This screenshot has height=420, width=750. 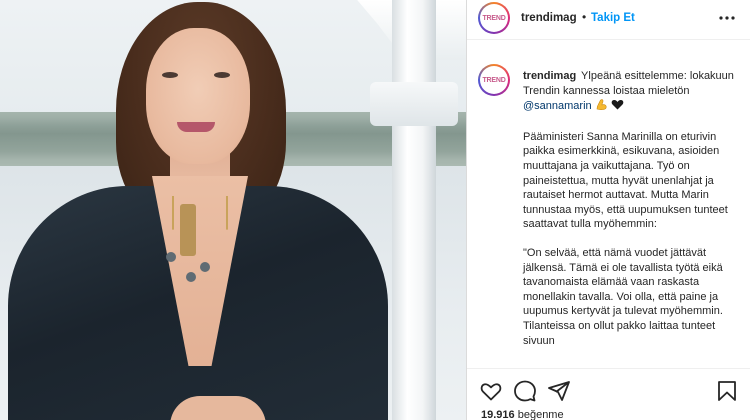 I want to click on background-pillar, so click(x=414, y=210).